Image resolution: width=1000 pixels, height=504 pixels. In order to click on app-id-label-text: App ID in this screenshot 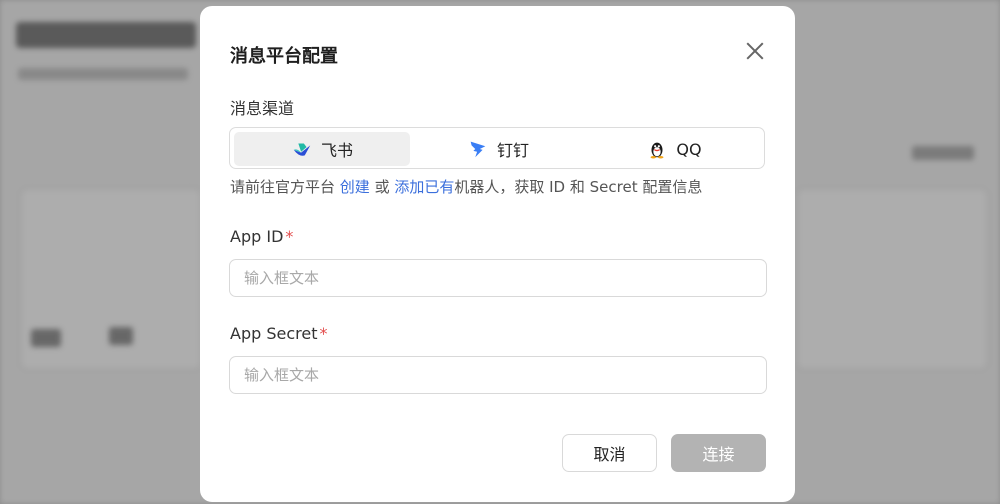, I will do `click(257, 236)`.